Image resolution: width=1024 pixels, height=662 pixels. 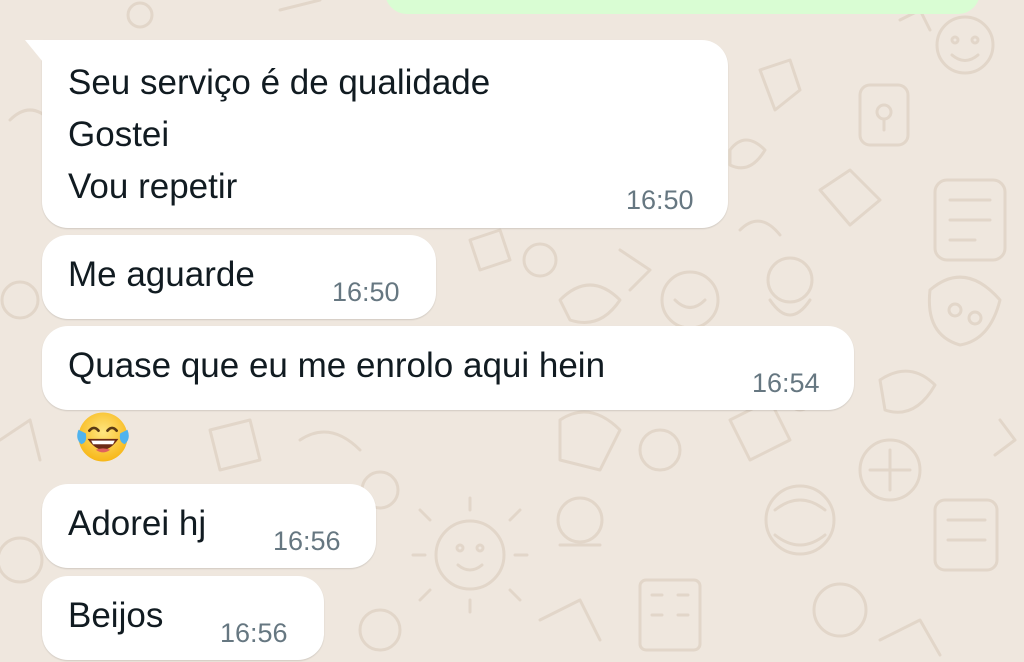 What do you see at coordinates (337, 365) in the screenshot?
I see `message-text: Quase que eu me enrolo aqui hein` at bounding box center [337, 365].